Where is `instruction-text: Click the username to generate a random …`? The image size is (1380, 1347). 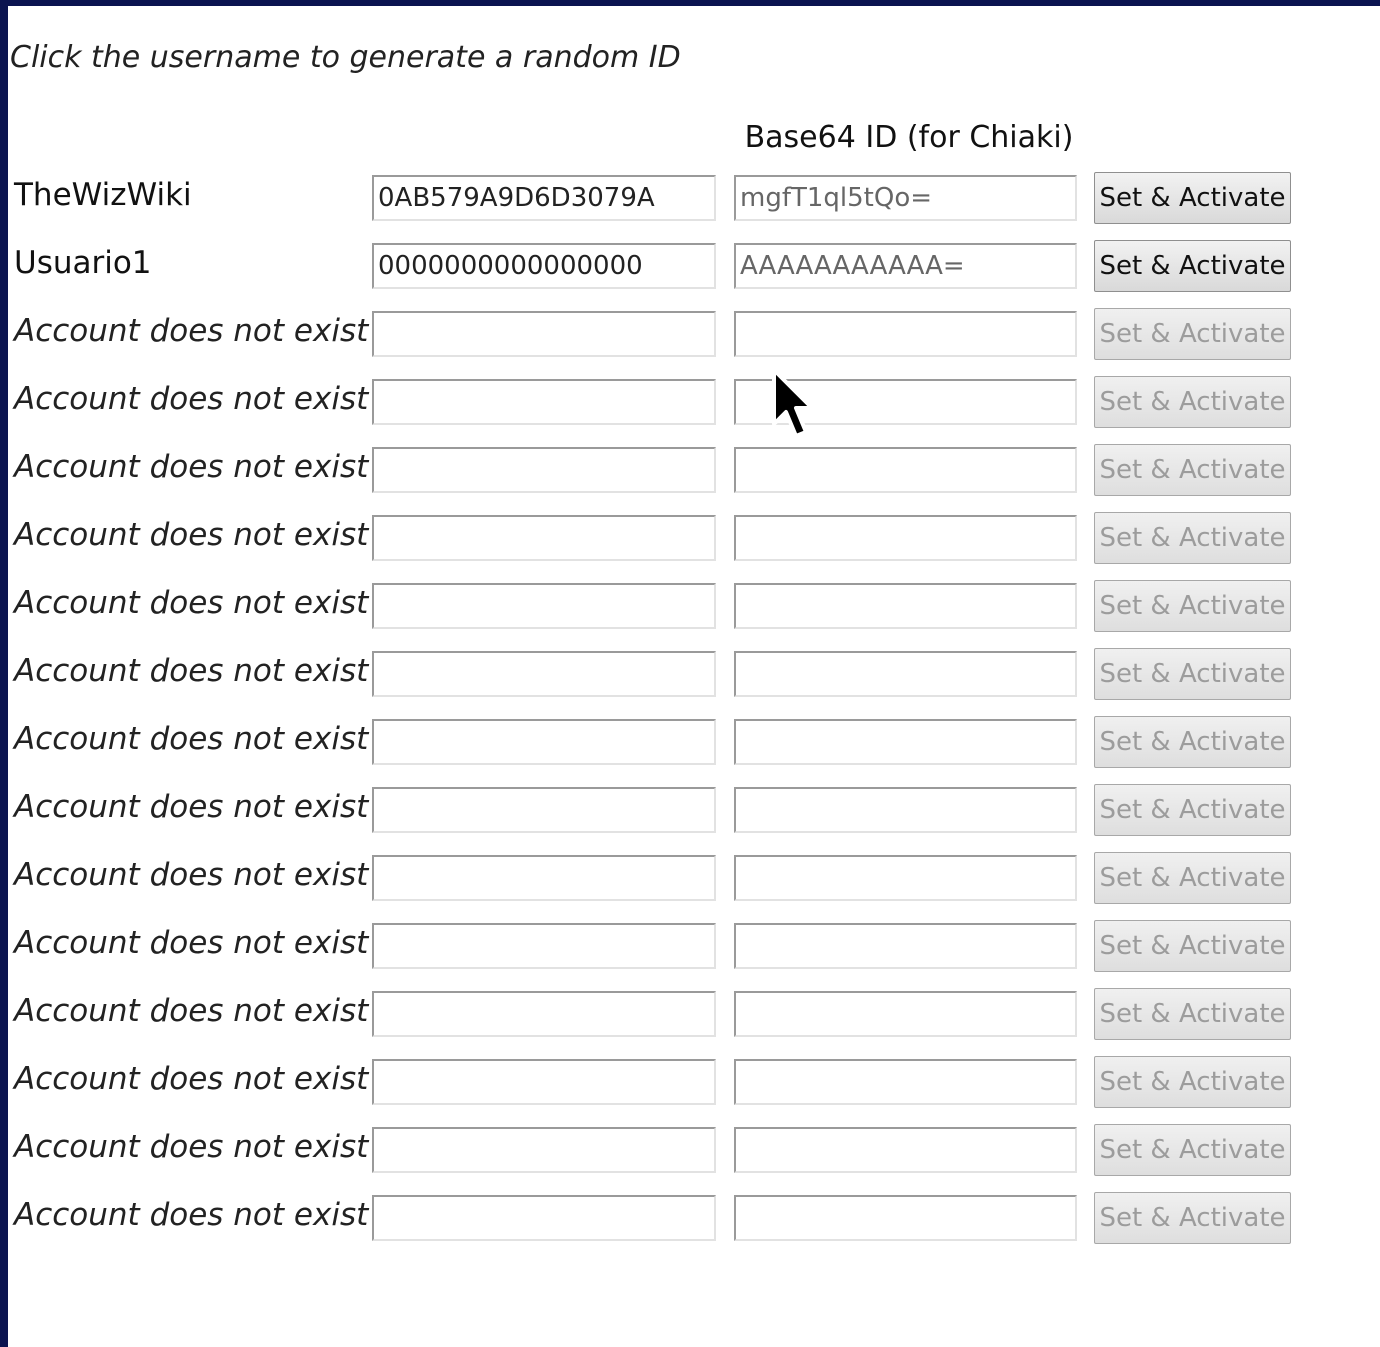 instruction-text: Click the username to generate a random … is located at coordinates (345, 57).